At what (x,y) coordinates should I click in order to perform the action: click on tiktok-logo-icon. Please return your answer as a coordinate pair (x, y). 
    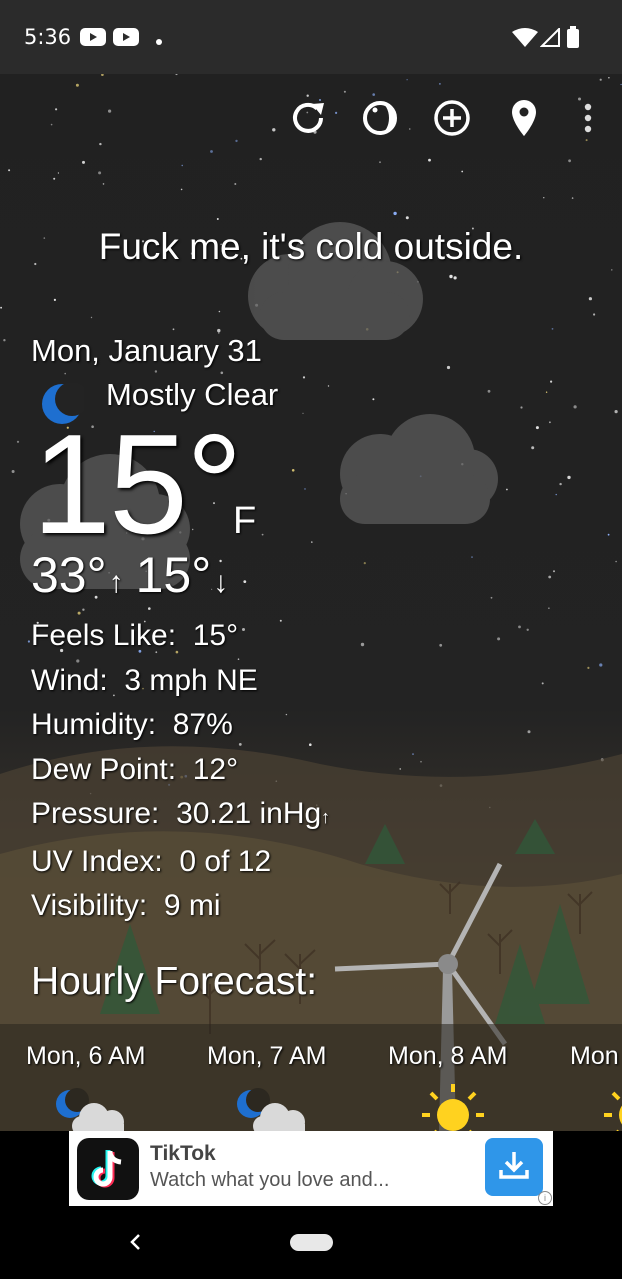
    Looking at the image, I should click on (108, 1169).